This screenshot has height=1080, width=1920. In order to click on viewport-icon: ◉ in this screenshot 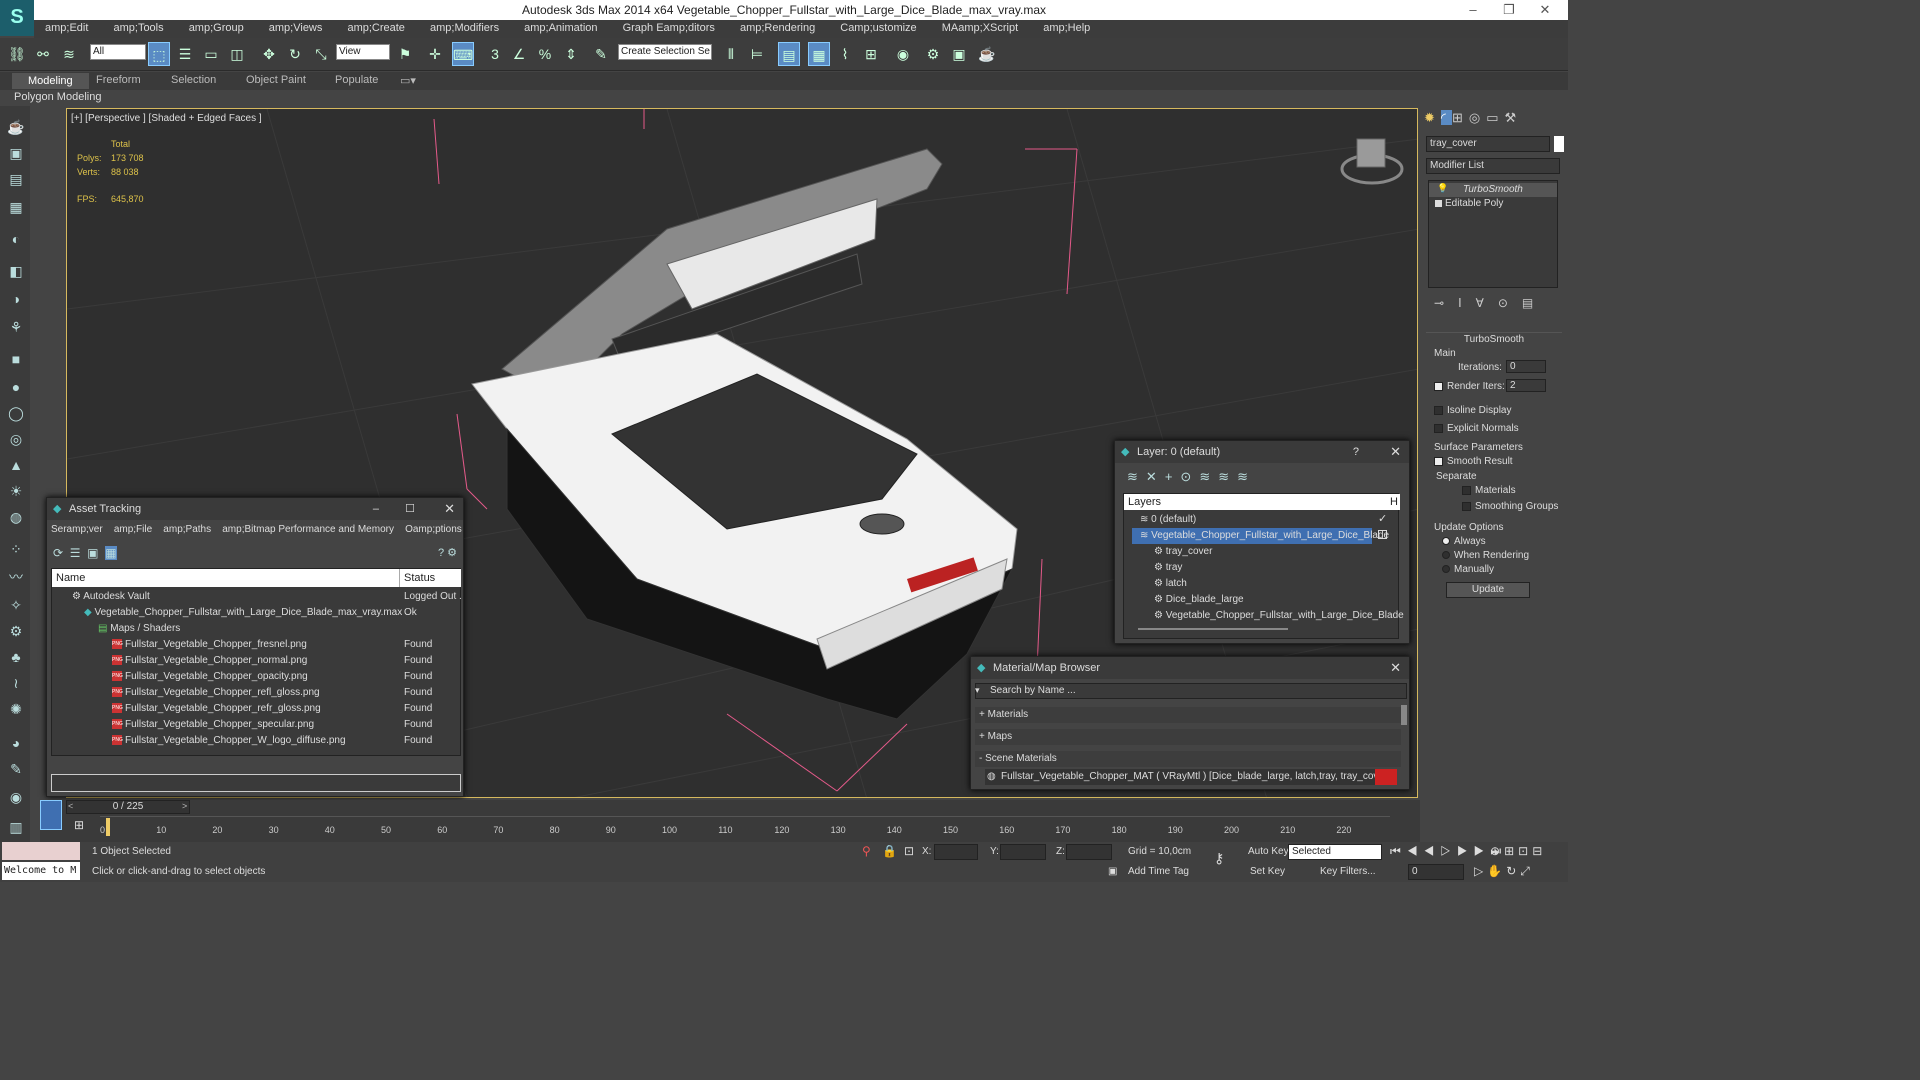, I will do `click(16, 797)`.